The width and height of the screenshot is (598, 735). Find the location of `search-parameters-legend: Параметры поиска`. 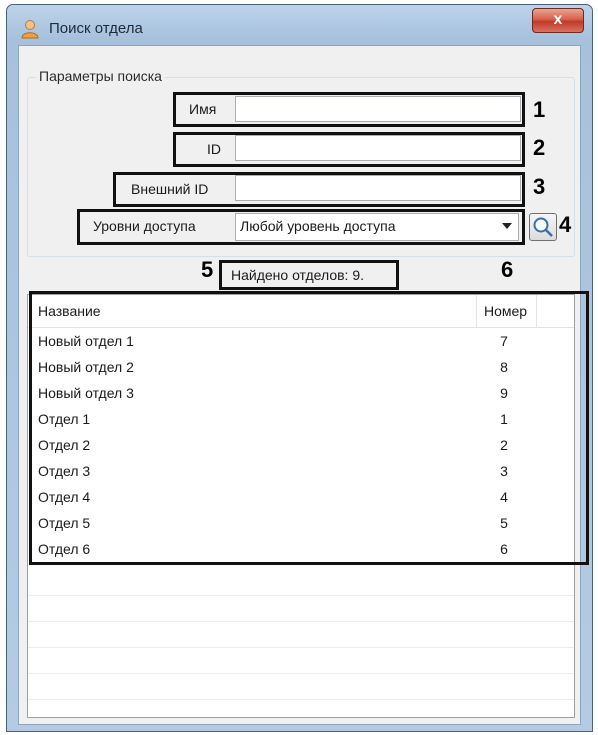

search-parameters-legend: Параметры поиска is located at coordinates (100, 76).